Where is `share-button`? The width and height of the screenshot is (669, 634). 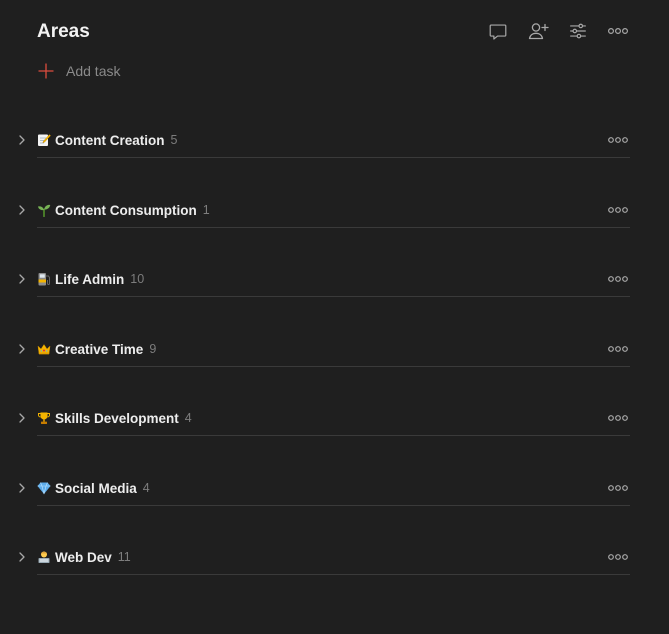
share-button is located at coordinates (538, 31).